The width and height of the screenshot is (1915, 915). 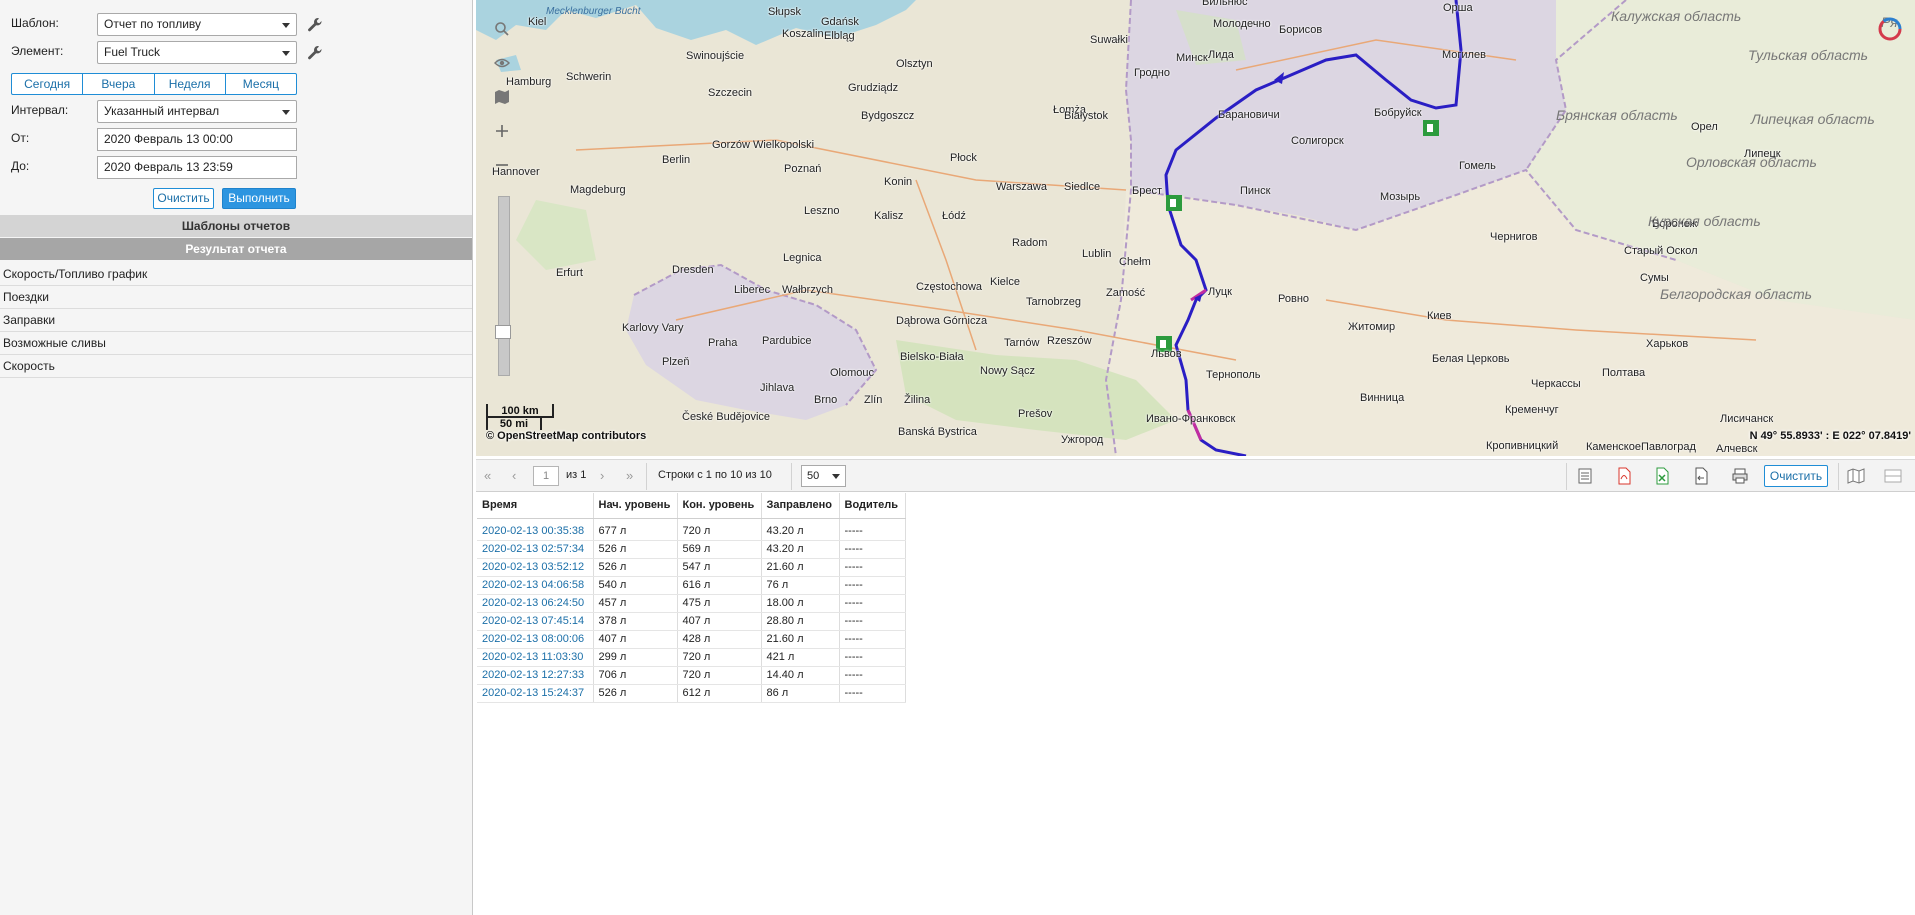 What do you see at coordinates (932, 357) in the screenshot?
I see `map-city-label: Bielsko-Biała` at bounding box center [932, 357].